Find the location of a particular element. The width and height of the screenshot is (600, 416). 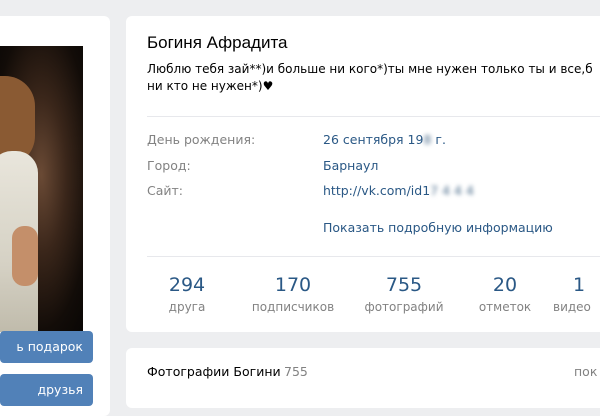

counter-label: друга is located at coordinates (187, 307).